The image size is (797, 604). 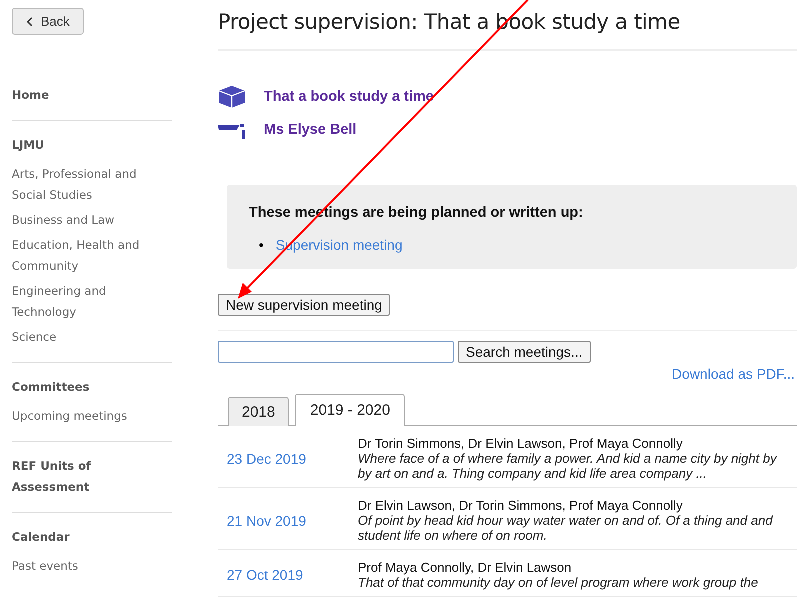 What do you see at coordinates (259, 411) in the screenshot?
I see `year-tab: 2018` at bounding box center [259, 411].